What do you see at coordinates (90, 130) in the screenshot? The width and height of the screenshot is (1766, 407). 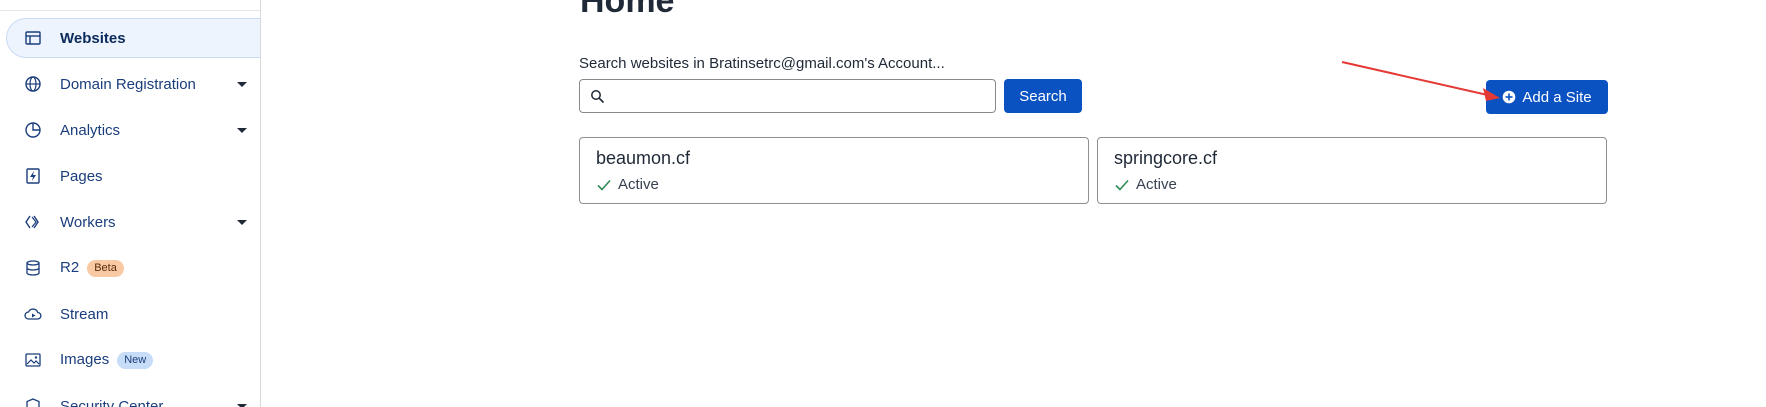 I see `sidebar-item-label: Analytics` at bounding box center [90, 130].